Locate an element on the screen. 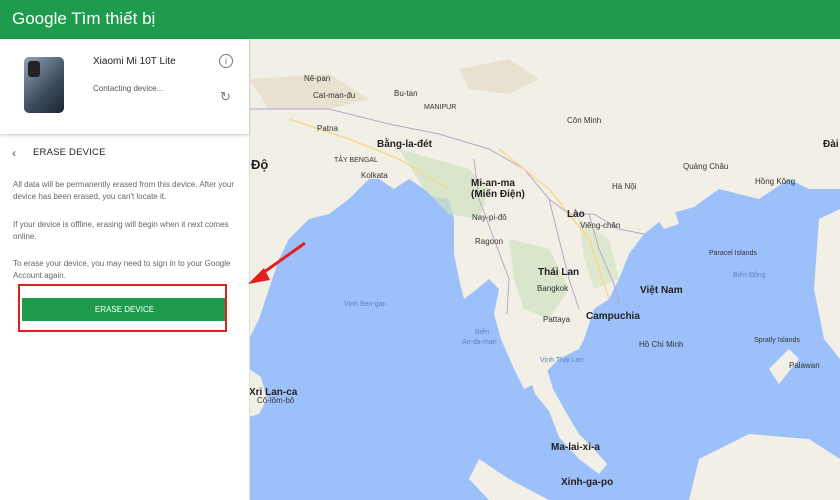  map-label: Bằng-la-đét is located at coordinates (404, 144).